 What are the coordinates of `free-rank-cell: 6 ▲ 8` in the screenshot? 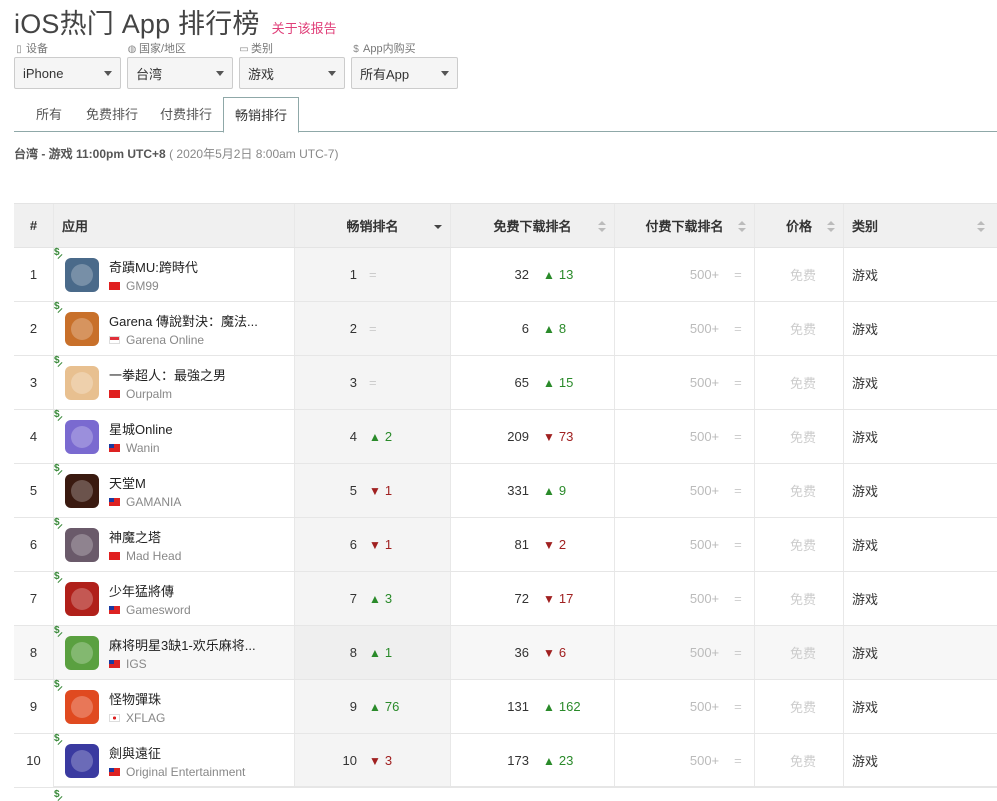 It's located at (533, 328).